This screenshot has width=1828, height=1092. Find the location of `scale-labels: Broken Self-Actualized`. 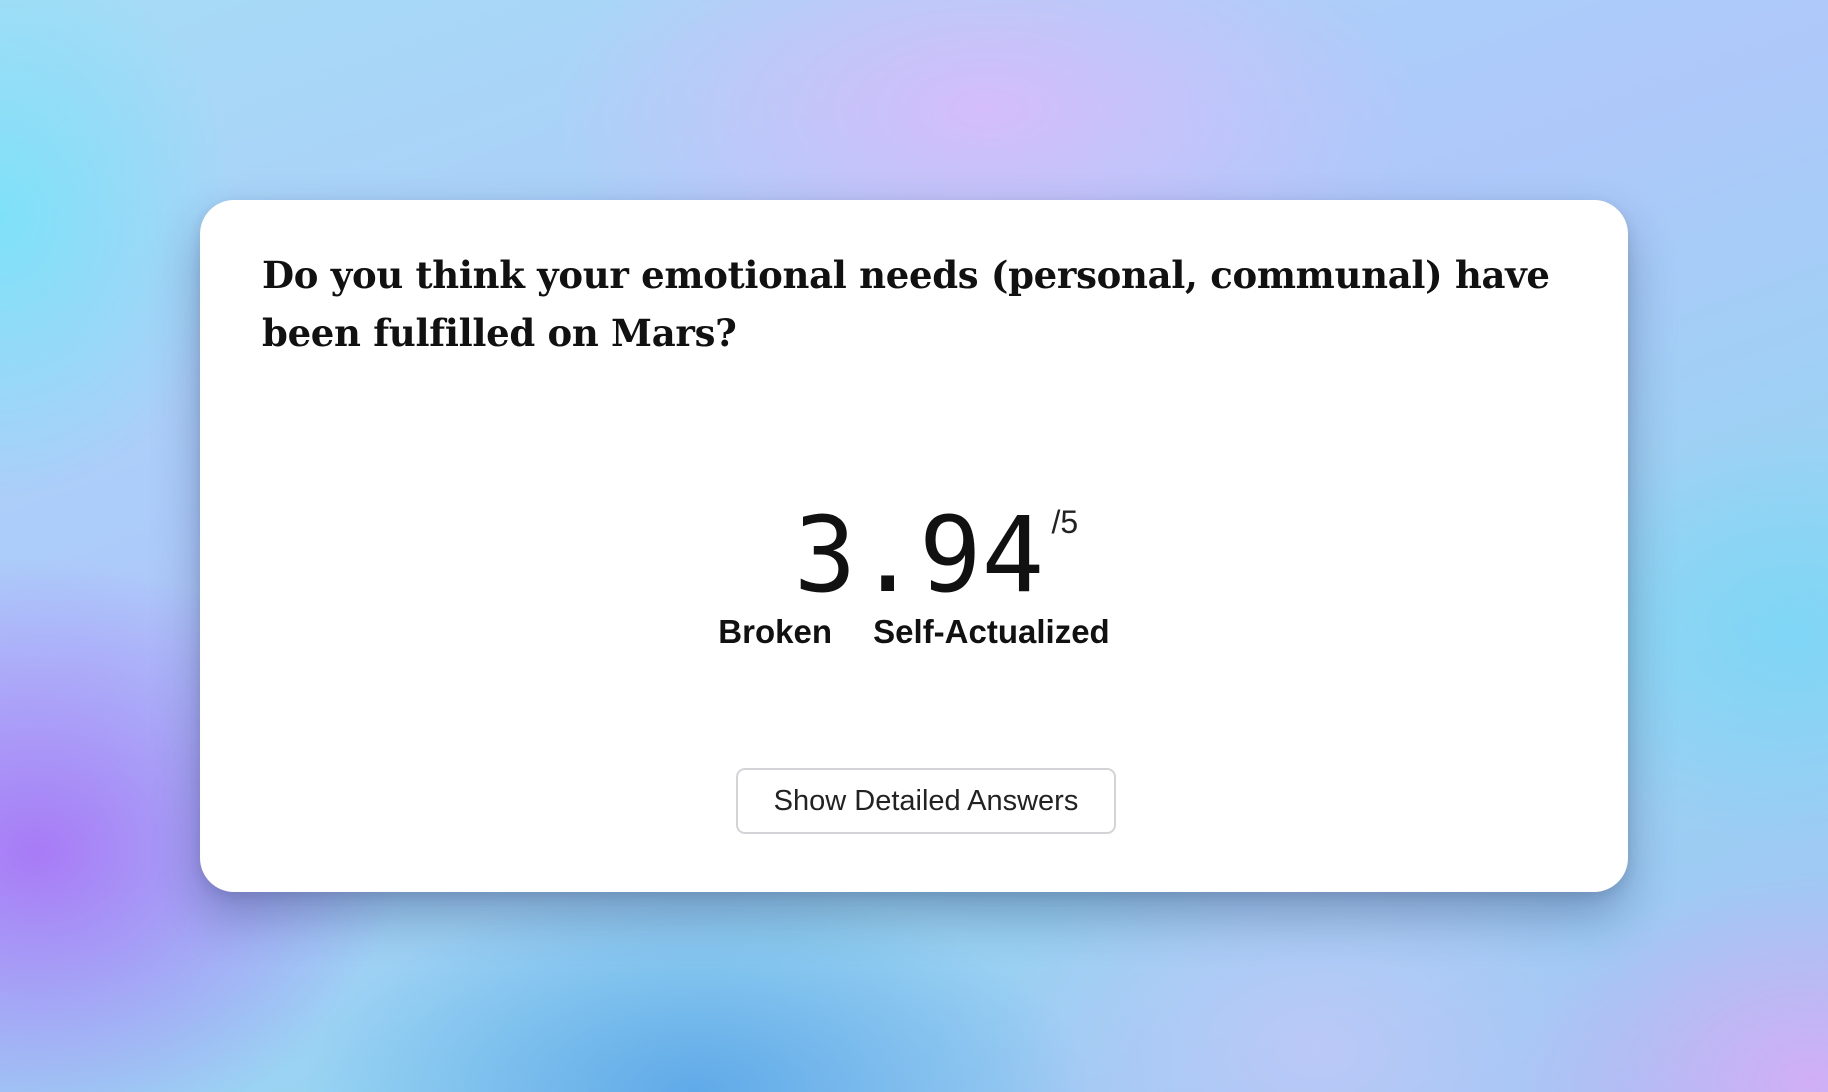

scale-labels: Broken Self-Actualized is located at coordinates (914, 632).